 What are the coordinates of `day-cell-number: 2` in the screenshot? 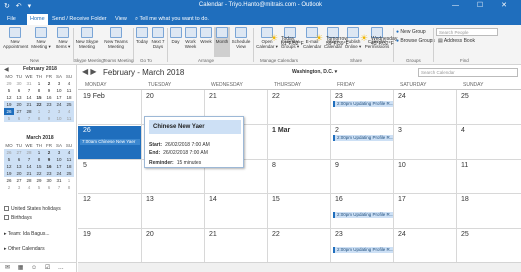 It's located at (337, 130).